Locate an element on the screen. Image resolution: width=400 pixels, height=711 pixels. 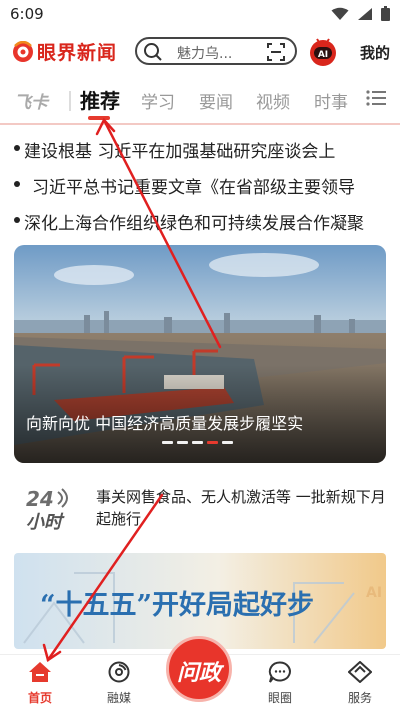
app-logo: 眼界新闻 is located at coordinates (64, 51).